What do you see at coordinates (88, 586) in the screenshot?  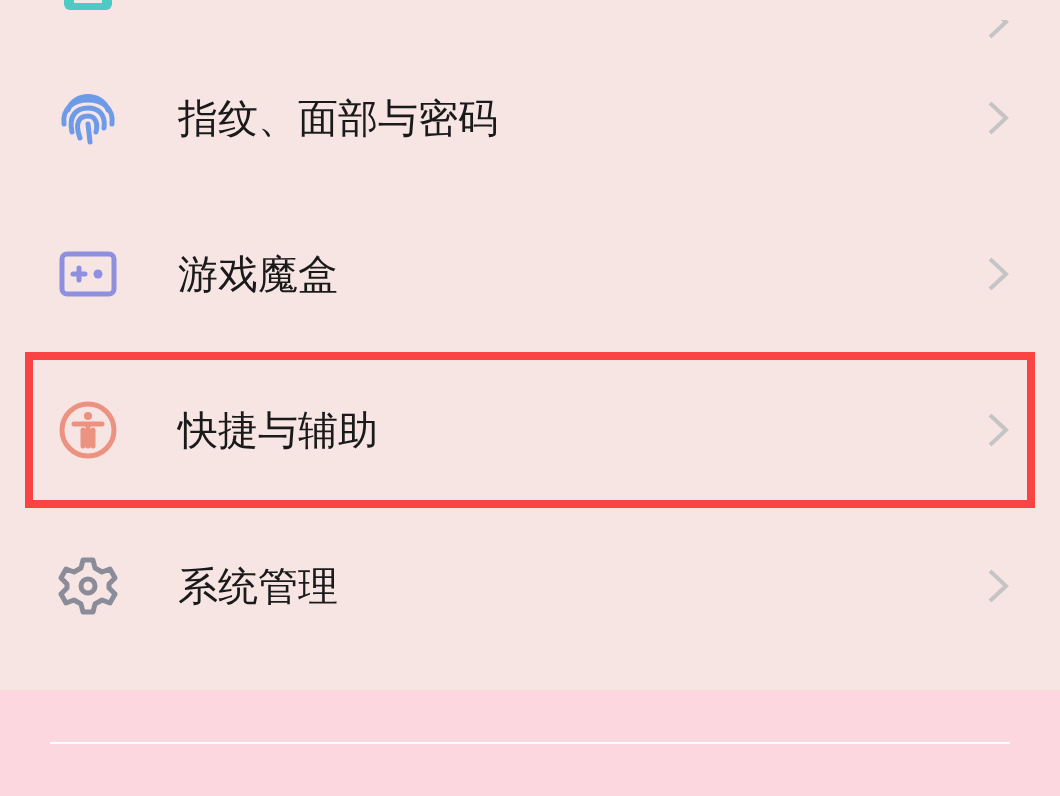 I see `gear-icon` at bounding box center [88, 586].